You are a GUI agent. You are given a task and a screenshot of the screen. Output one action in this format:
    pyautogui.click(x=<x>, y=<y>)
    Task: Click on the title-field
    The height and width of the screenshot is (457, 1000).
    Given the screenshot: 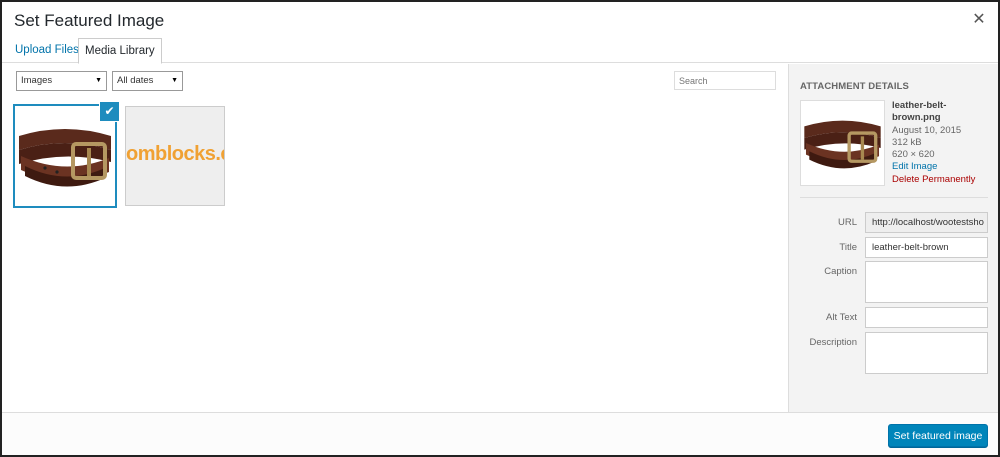 What is the action you would take?
    pyautogui.click(x=926, y=247)
    